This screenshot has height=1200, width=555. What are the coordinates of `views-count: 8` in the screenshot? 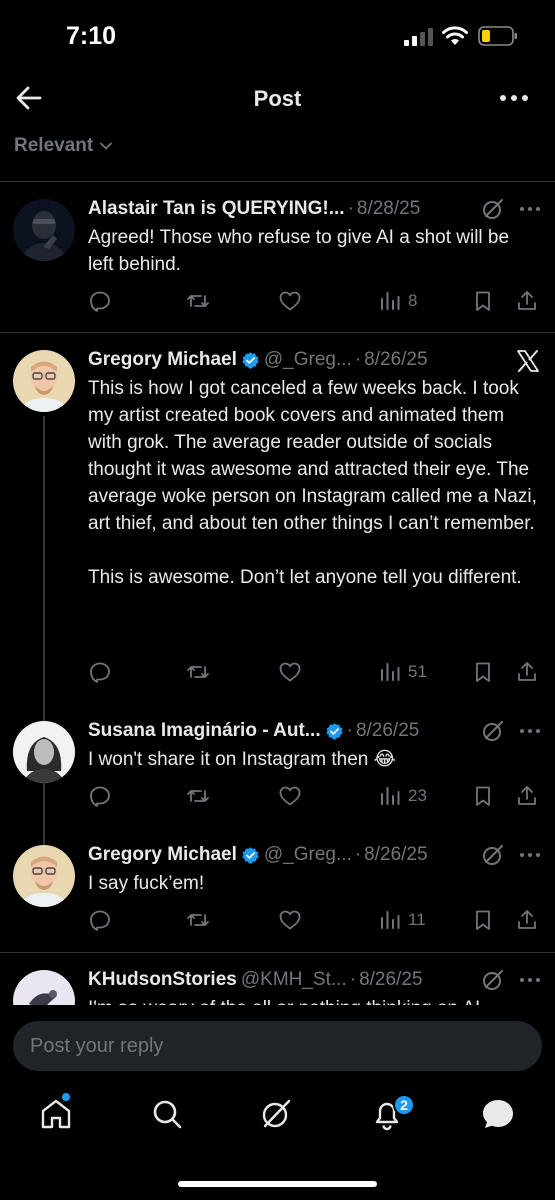 It's located at (413, 300).